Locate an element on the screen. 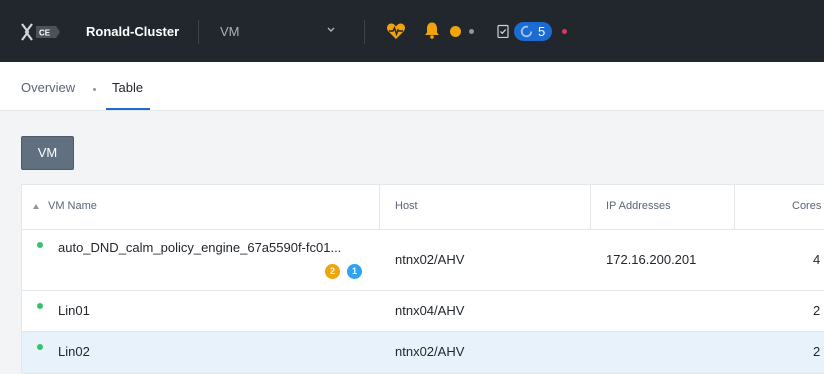 The height and width of the screenshot is (374, 824). cores-cell: 4 is located at coordinates (817, 259).